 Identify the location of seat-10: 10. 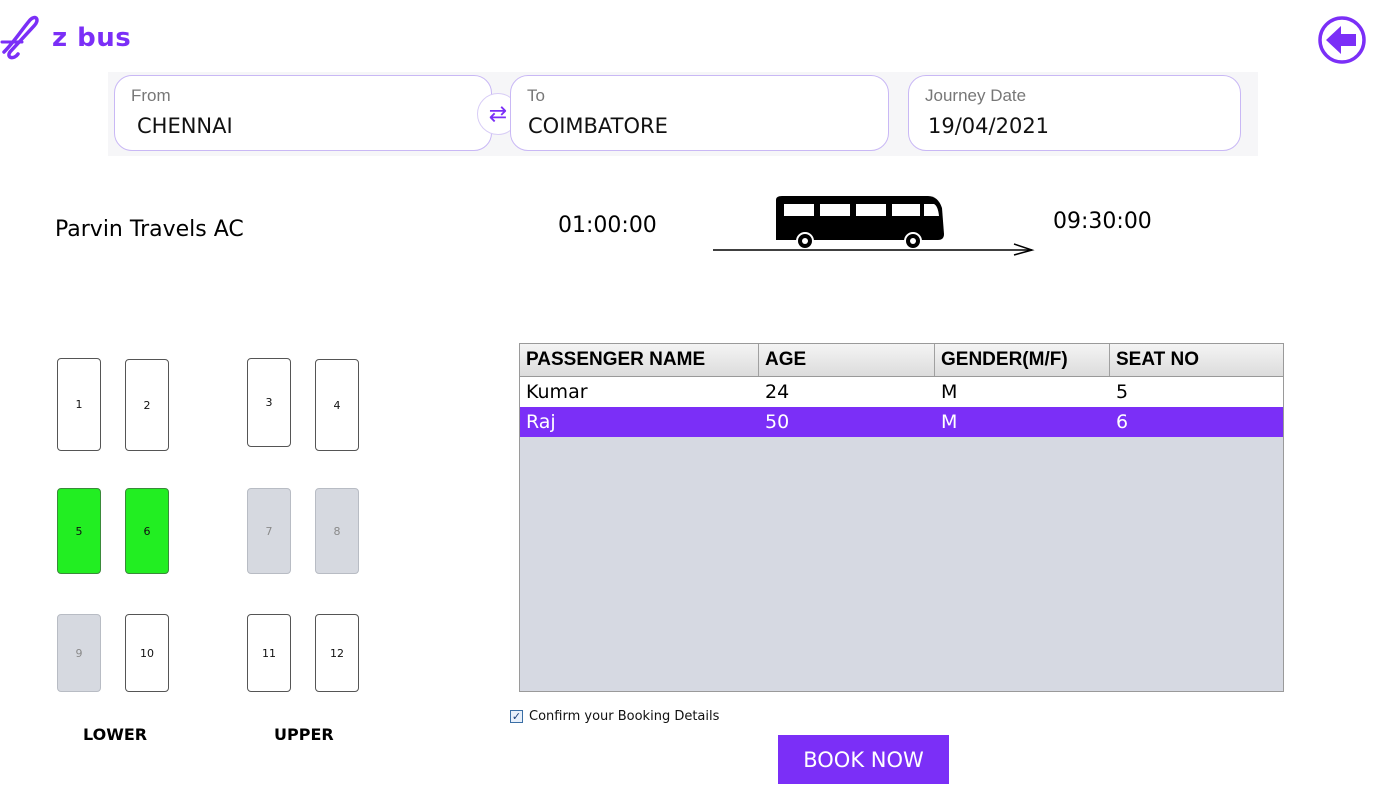
(147, 653).